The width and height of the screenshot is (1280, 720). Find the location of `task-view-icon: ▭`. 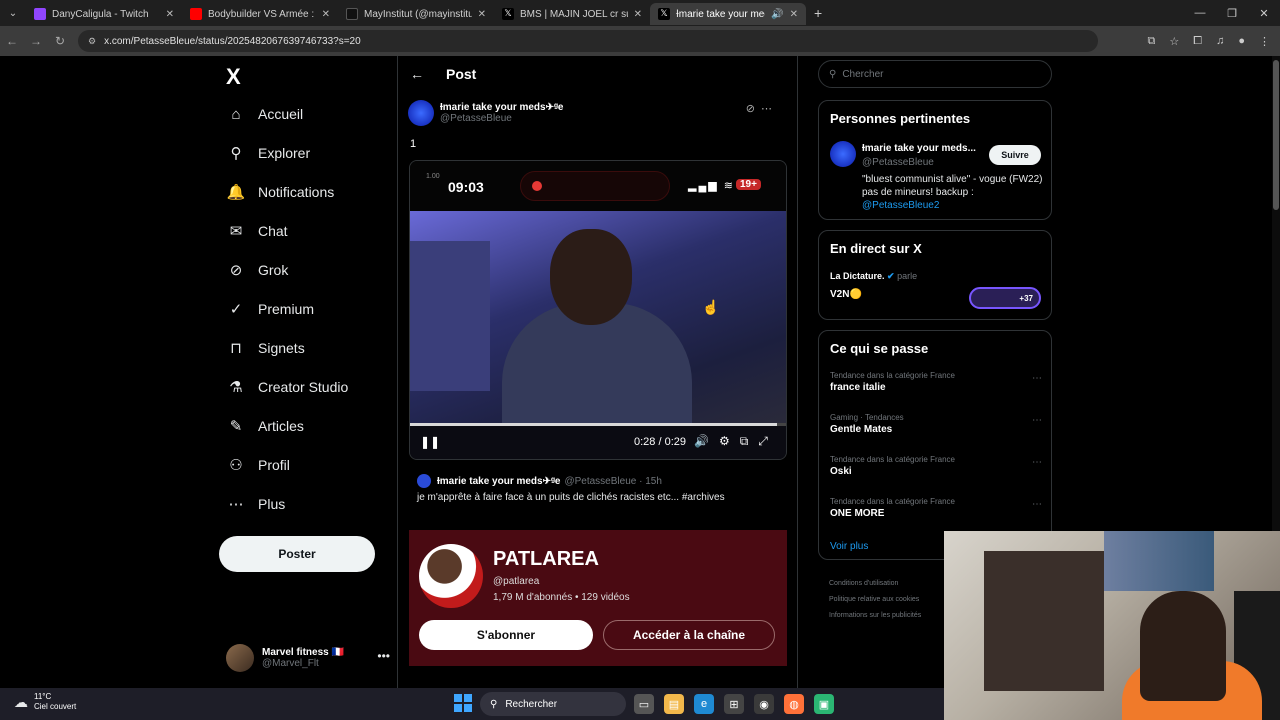

task-view-icon: ▭ is located at coordinates (644, 704).